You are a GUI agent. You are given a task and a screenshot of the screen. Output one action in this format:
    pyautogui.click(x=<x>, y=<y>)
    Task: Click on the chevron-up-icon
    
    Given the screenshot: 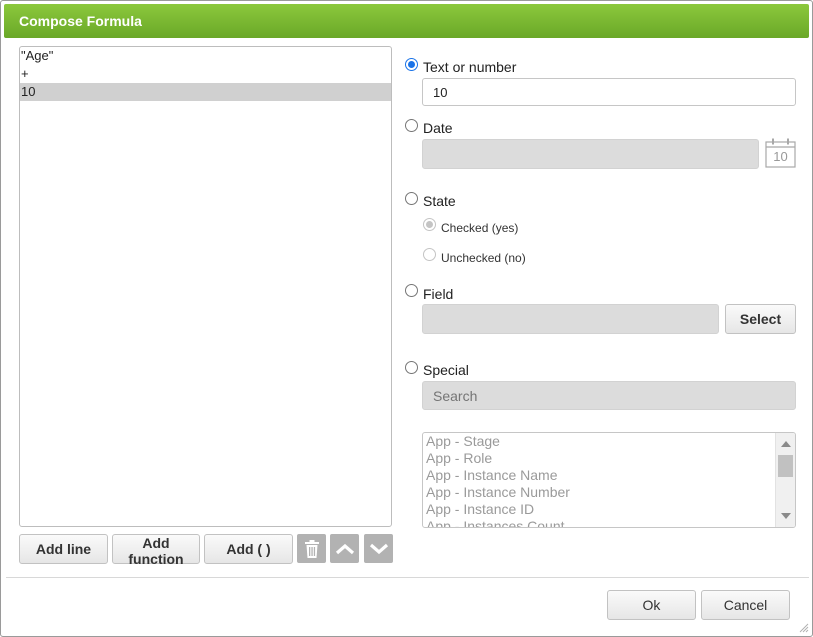 What is the action you would take?
    pyautogui.click(x=344, y=548)
    